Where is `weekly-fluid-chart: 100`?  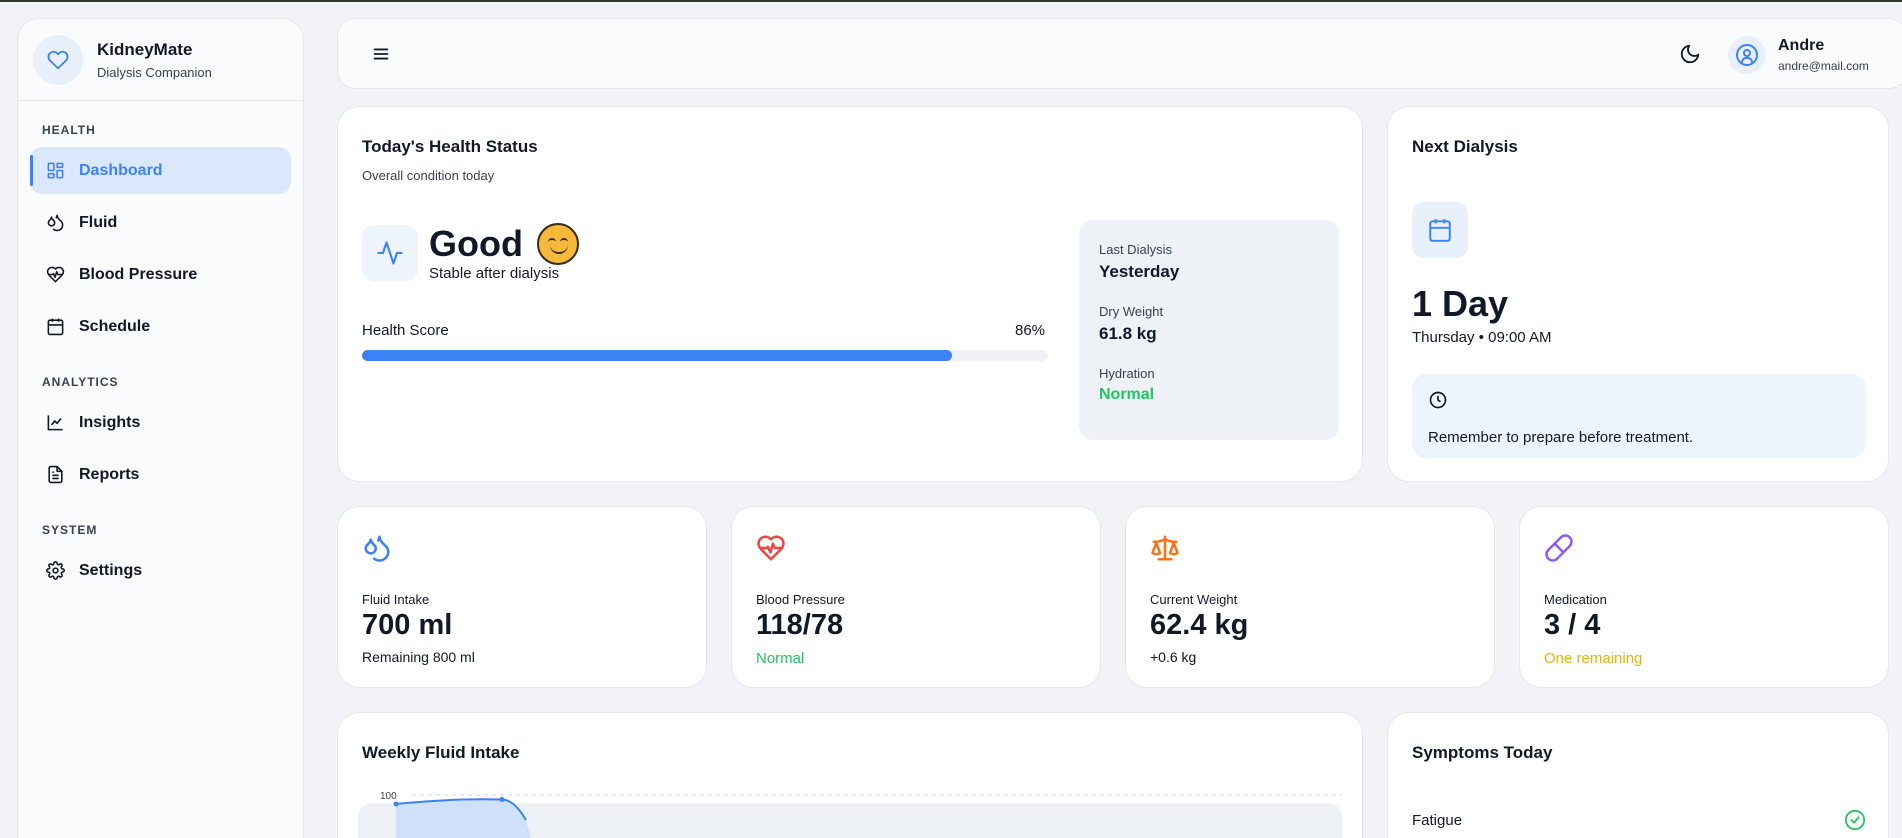
weekly-fluid-chart: 100 is located at coordinates (850, 814).